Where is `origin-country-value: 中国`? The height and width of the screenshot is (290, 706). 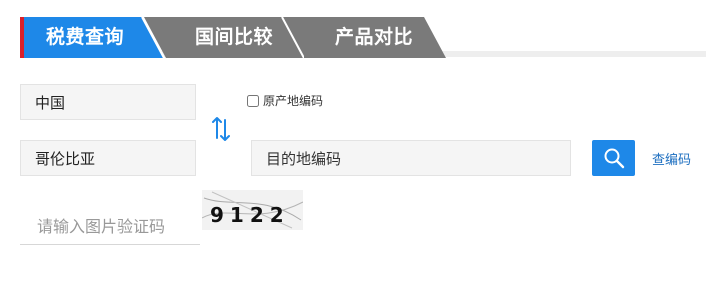 origin-country-value: 中国 is located at coordinates (50, 102).